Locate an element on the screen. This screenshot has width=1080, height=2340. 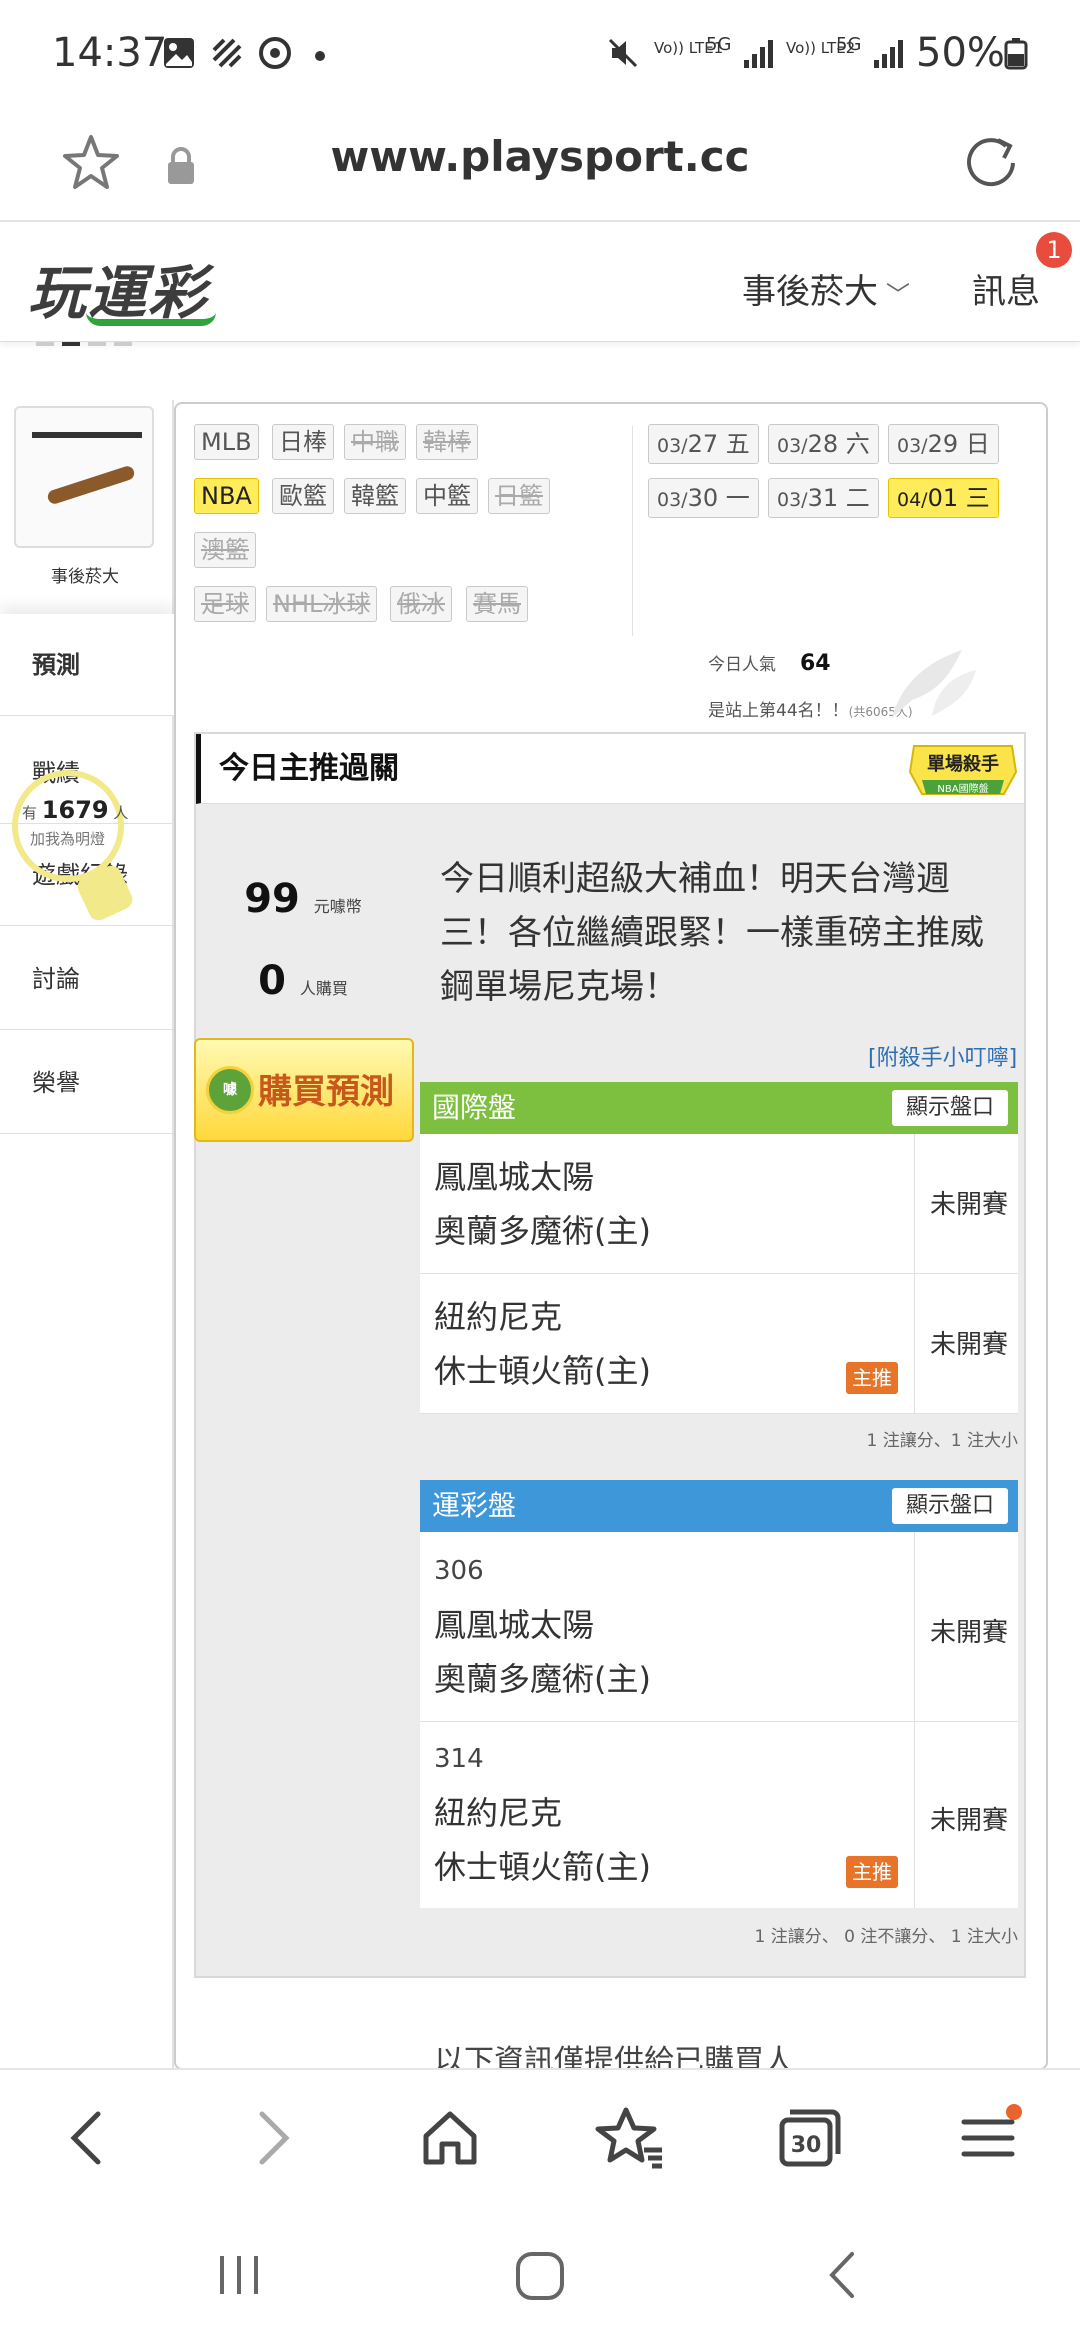
site-logo: 玩運彩 is located at coordinates (122, 288).